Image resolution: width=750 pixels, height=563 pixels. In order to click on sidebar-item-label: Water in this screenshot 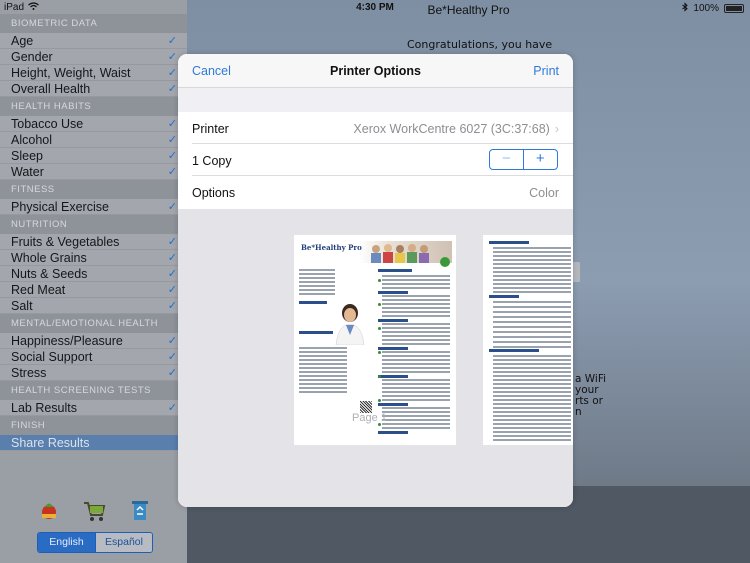, I will do `click(27, 172)`.